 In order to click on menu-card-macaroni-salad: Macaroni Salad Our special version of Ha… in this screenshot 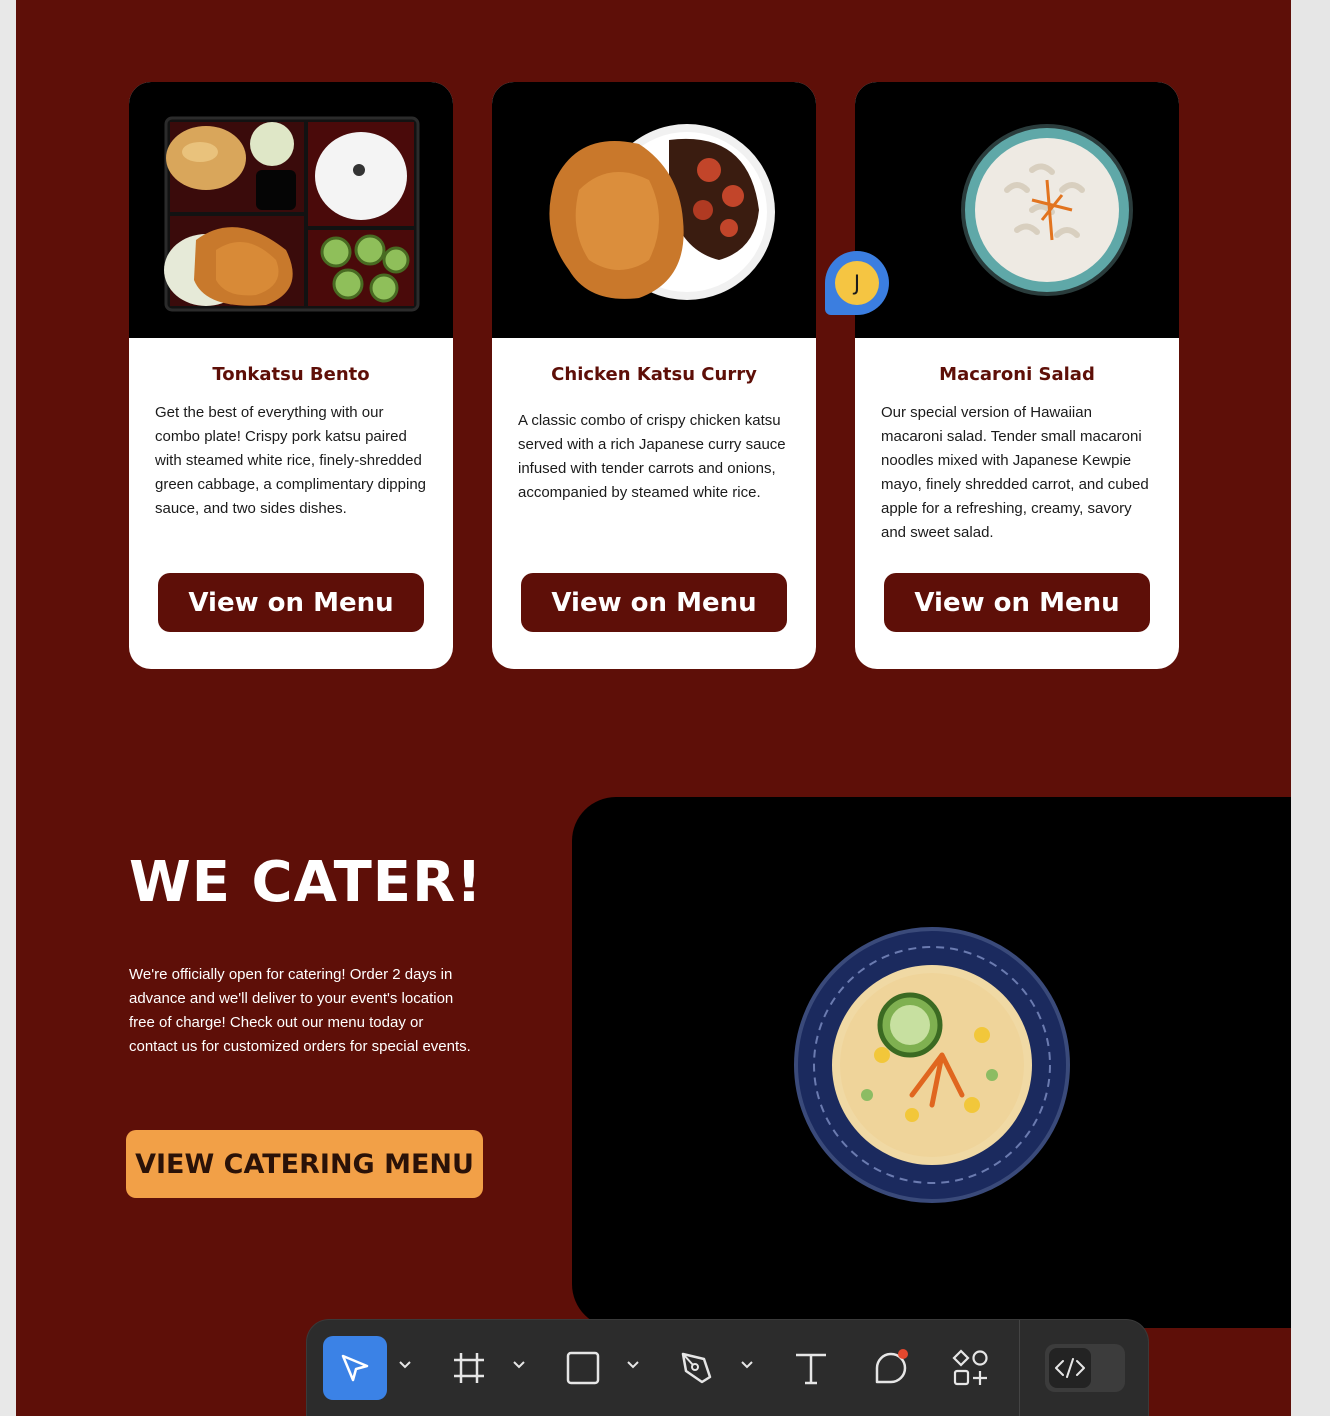, I will do `click(1017, 375)`.